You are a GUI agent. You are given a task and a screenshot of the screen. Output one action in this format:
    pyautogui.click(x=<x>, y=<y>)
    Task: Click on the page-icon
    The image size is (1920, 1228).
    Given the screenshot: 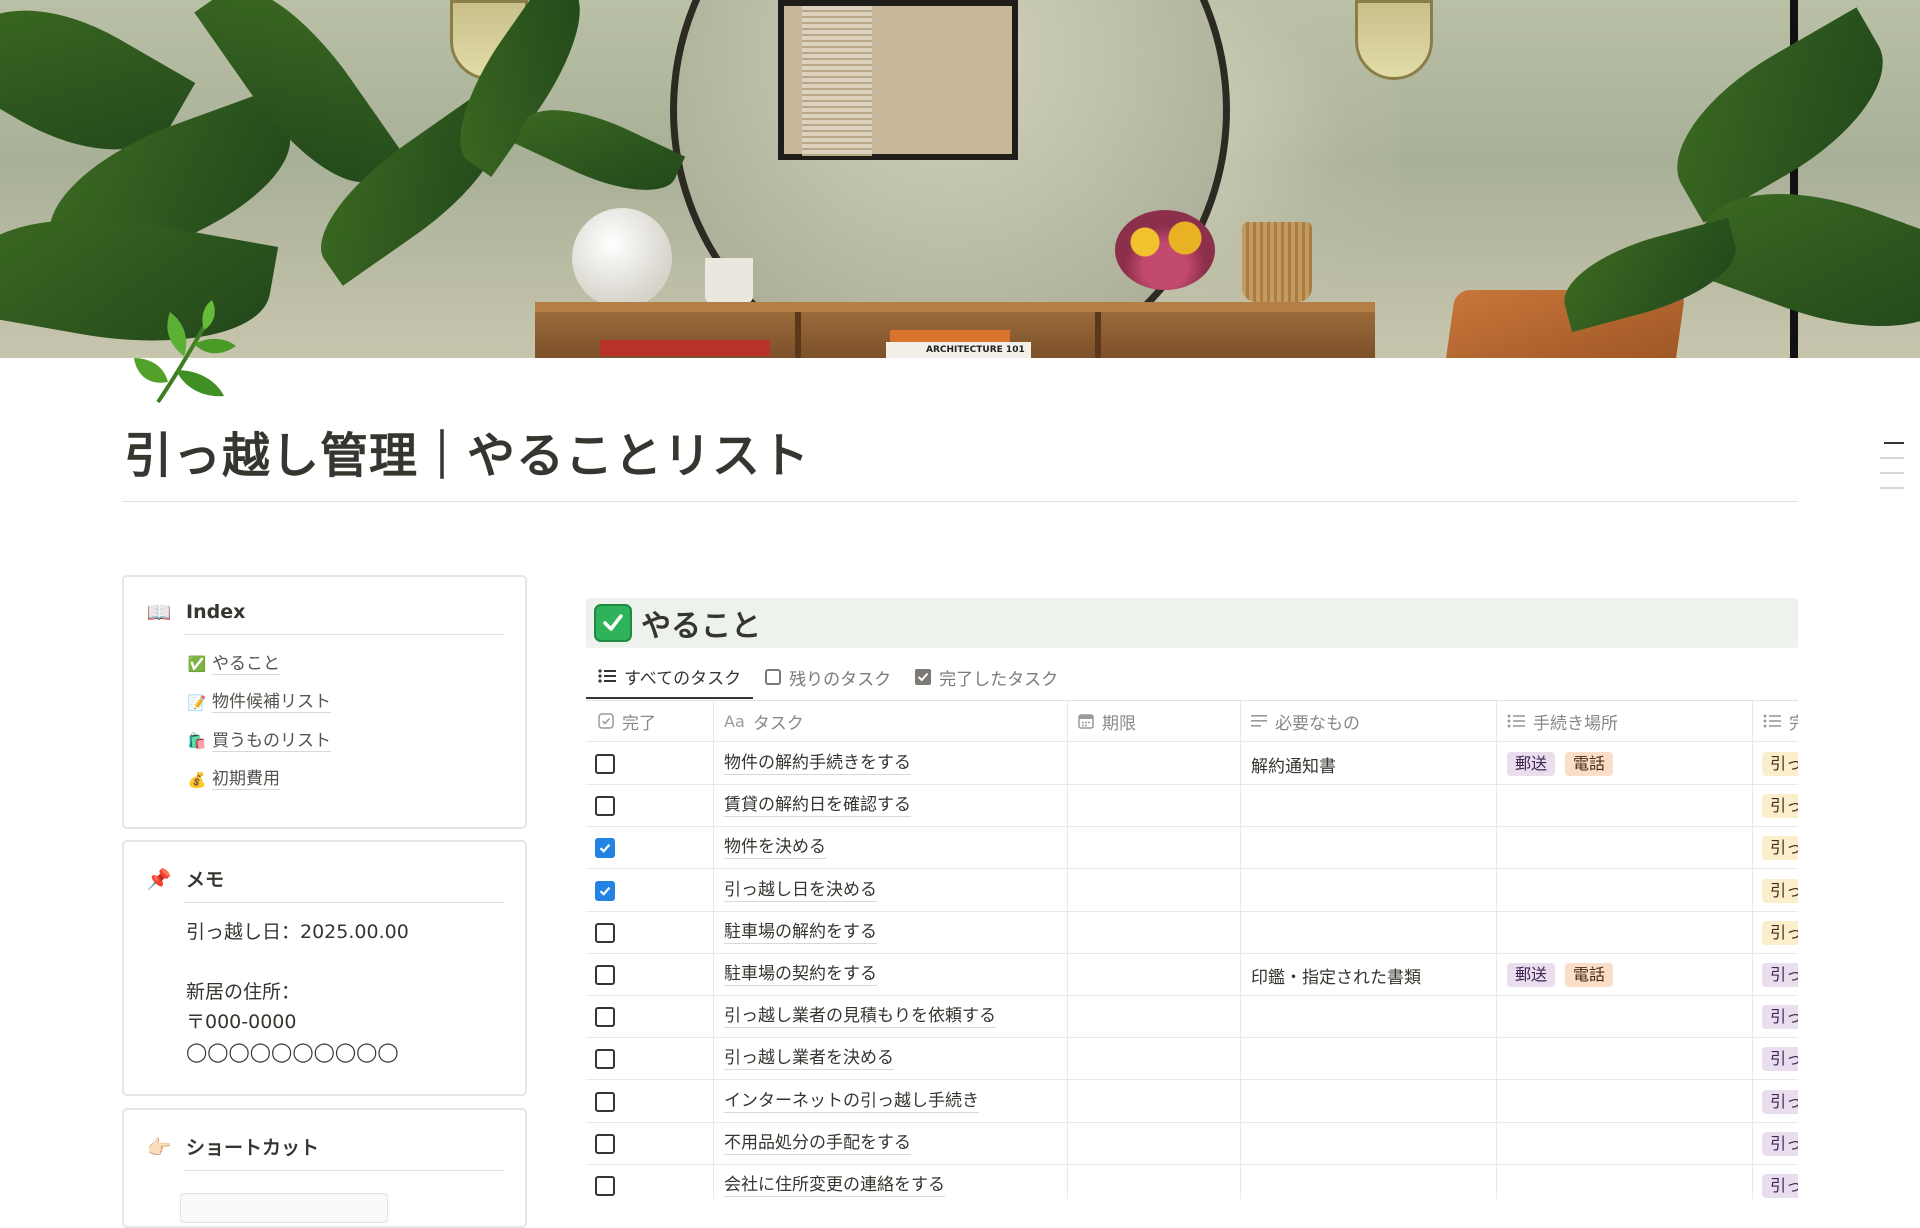 What is the action you would take?
    pyautogui.click(x=183, y=355)
    